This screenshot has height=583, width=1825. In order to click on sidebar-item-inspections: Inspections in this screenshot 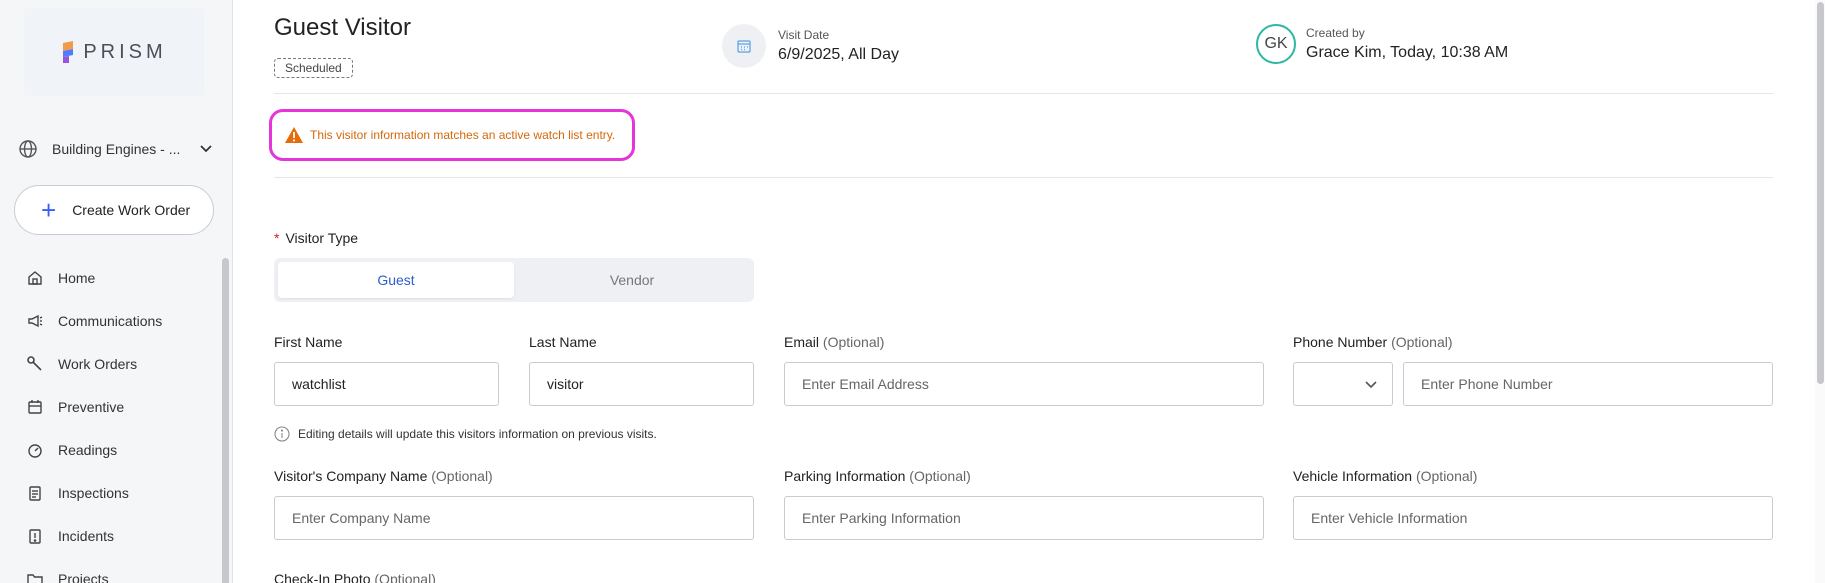, I will do `click(111, 492)`.